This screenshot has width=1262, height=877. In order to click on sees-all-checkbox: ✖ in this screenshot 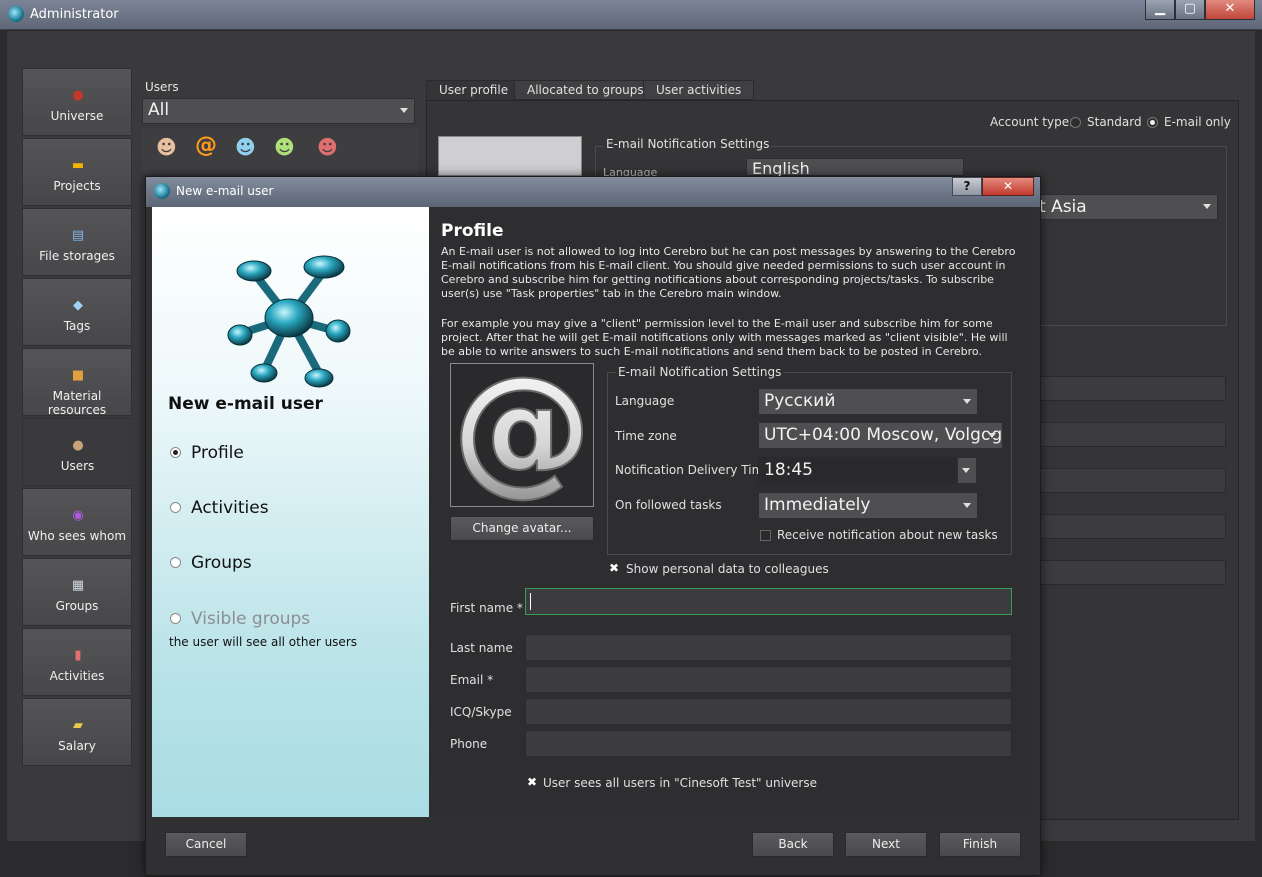, I will do `click(532, 782)`.